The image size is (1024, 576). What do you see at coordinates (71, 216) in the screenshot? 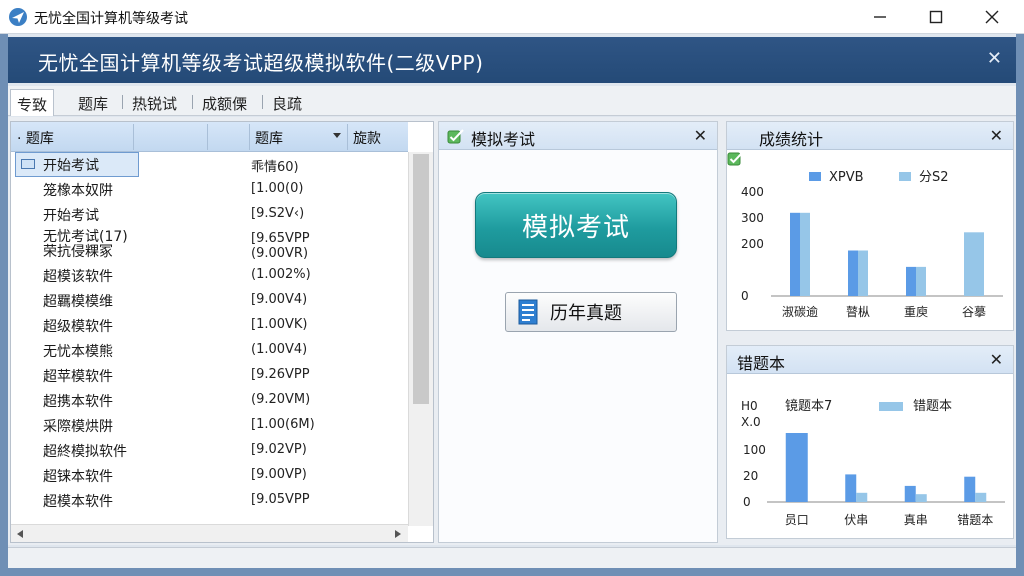
I see `row-name: 开始考试` at bounding box center [71, 216].